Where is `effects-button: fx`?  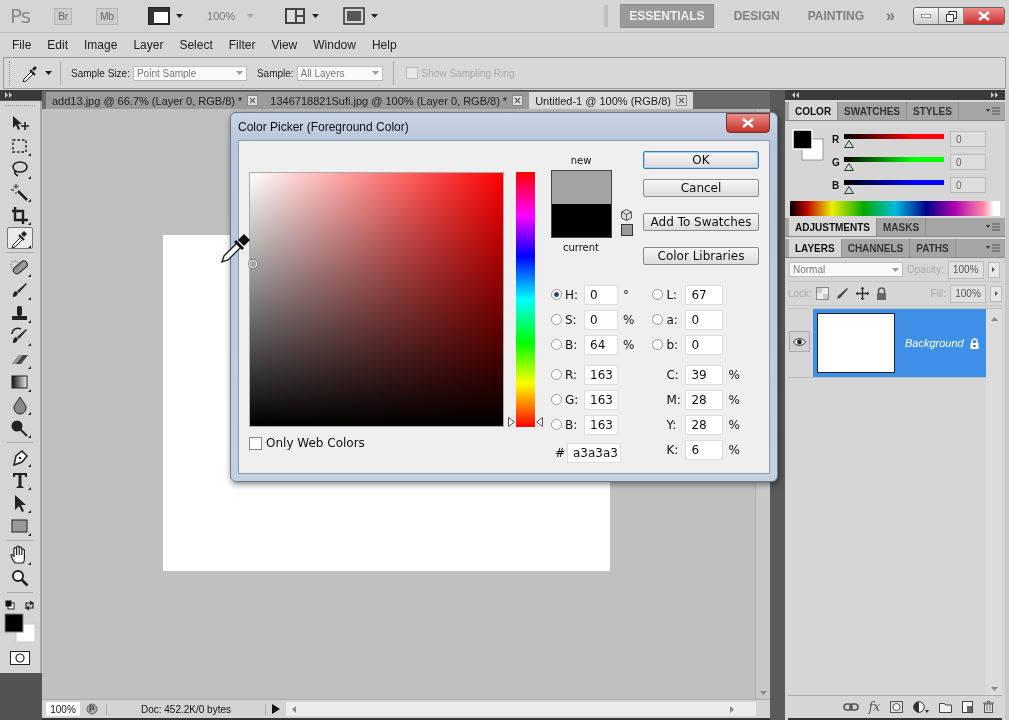
effects-button: fx is located at coordinates (874, 707).